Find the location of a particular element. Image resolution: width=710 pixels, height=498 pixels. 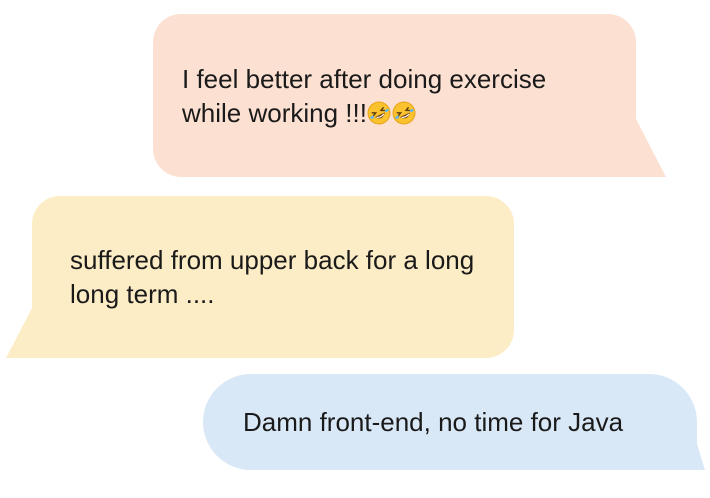

message-text-3: Damn front-end, no time for Java is located at coordinates (433, 422).